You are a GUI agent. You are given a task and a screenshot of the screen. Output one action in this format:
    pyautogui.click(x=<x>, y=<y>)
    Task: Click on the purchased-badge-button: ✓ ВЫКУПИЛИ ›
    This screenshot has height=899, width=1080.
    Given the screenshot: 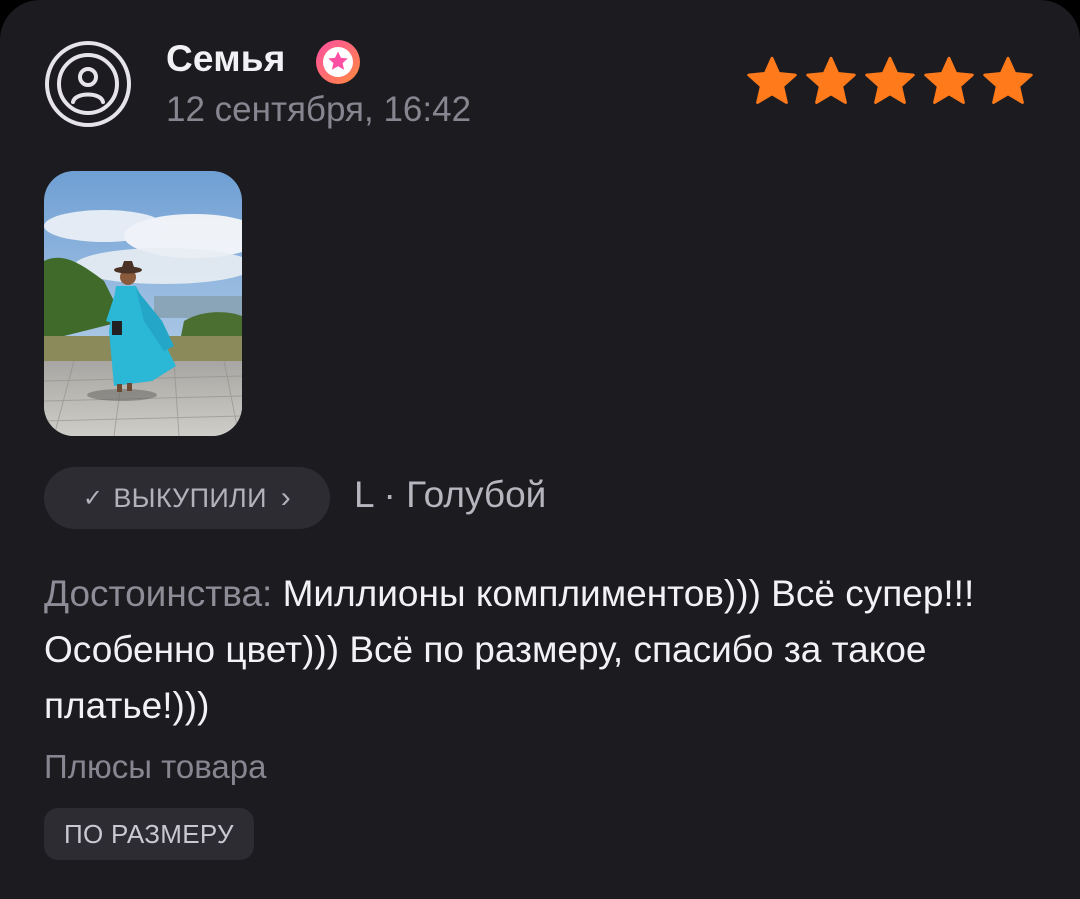 What is the action you would take?
    pyautogui.click(x=187, y=498)
    